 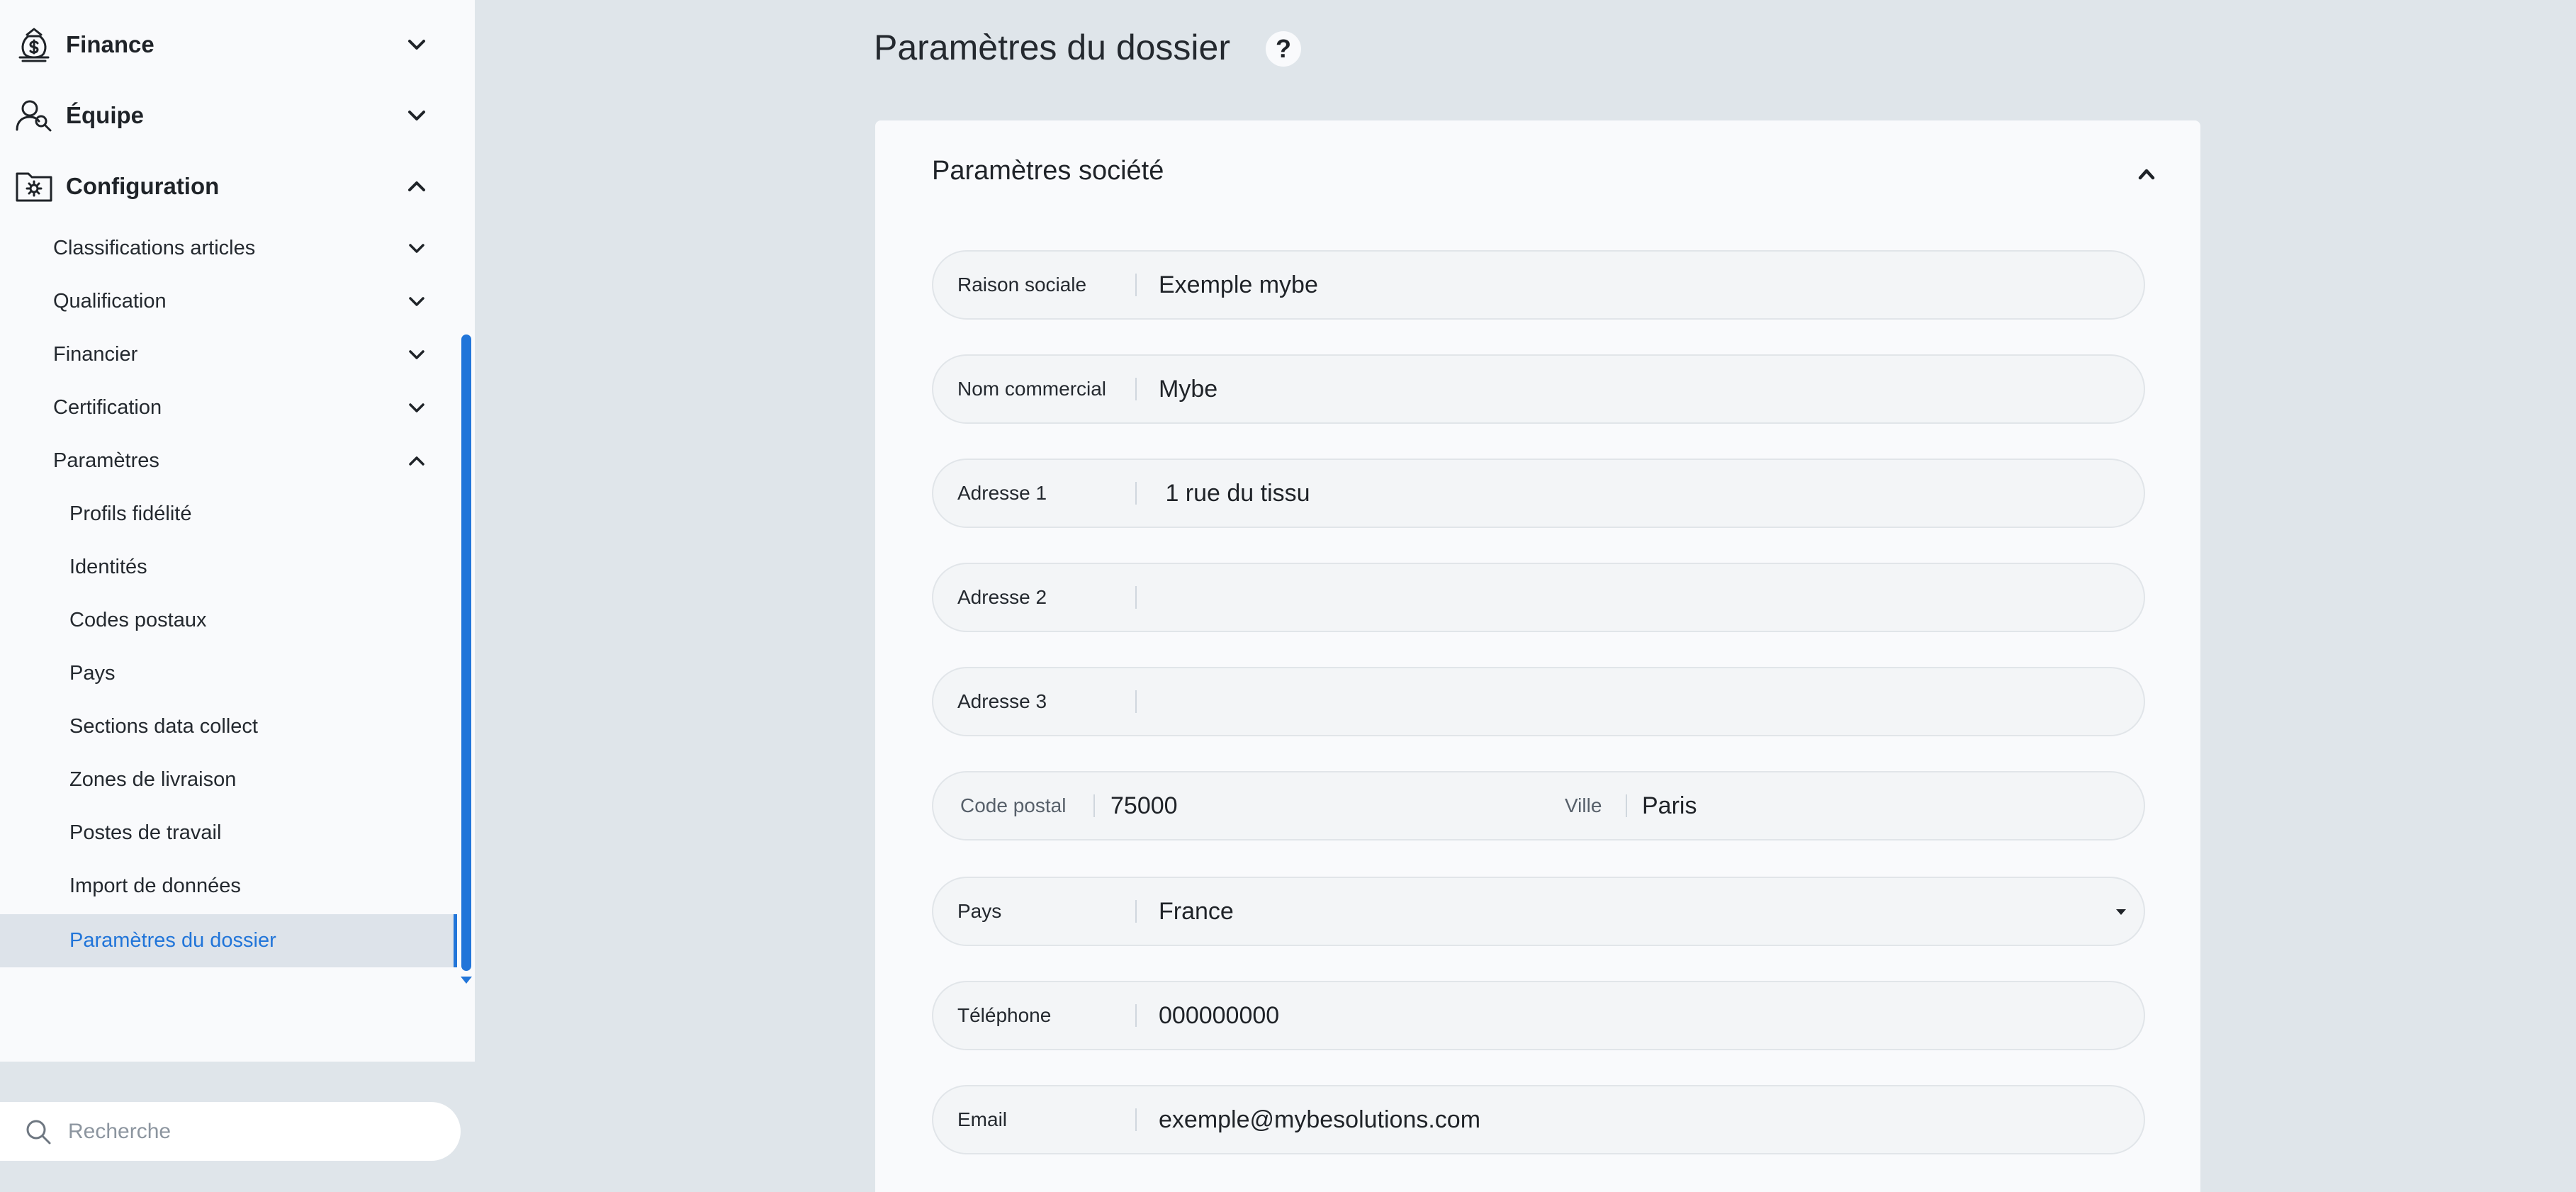 What do you see at coordinates (227, 833) in the screenshot?
I see `sidebar-item-postes-de-travail: Postes de travail` at bounding box center [227, 833].